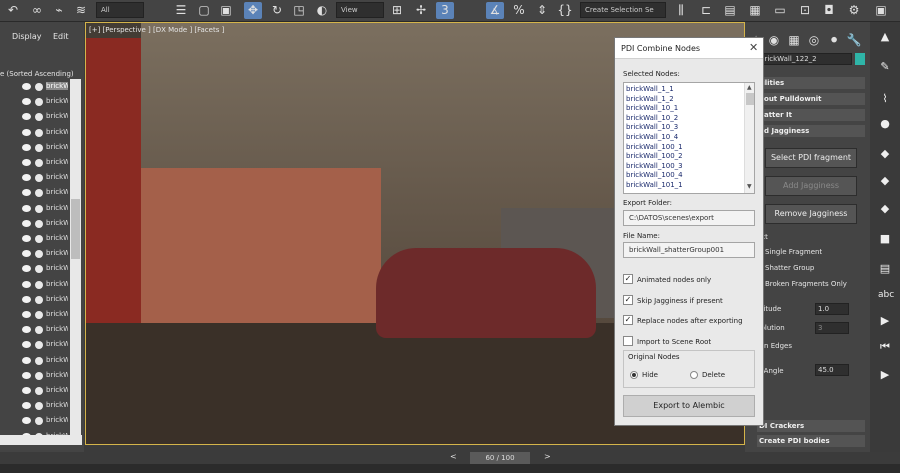 Image resolution: width=900 pixels, height=473 pixels. Describe the element at coordinates (277, 10) in the screenshot. I see `rotate-icon: ↻` at that location.